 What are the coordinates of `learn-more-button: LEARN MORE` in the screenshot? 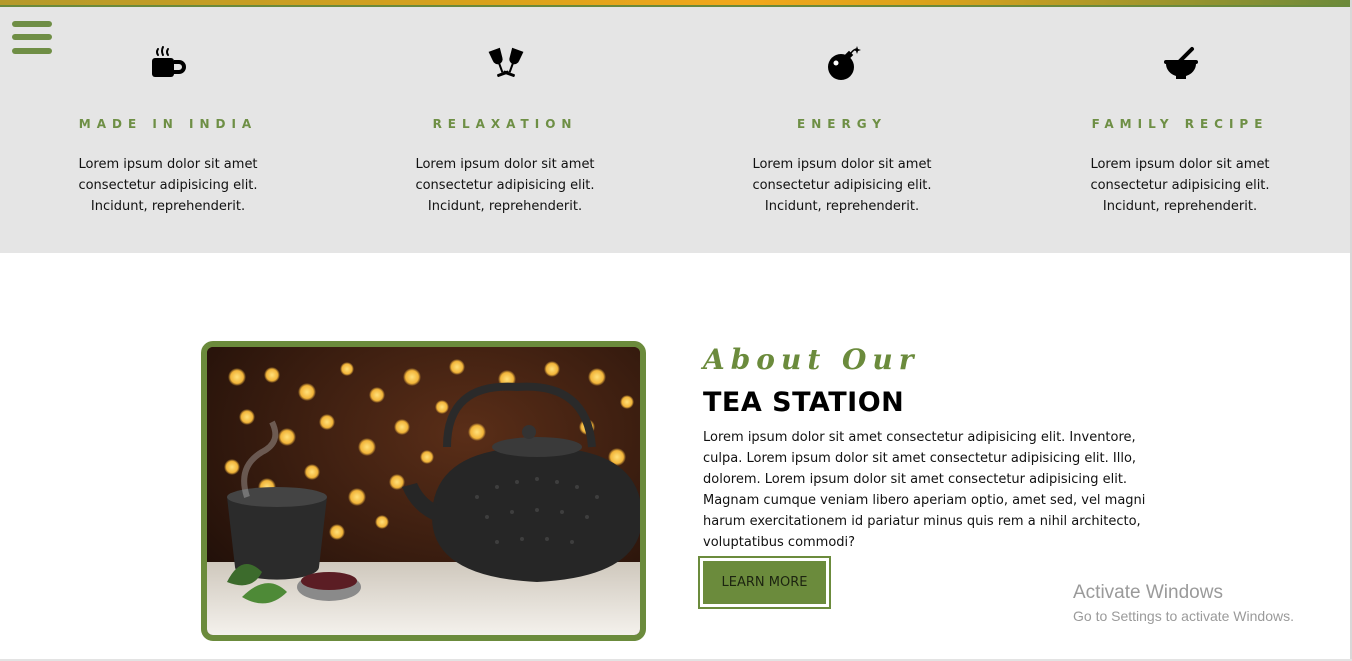 It's located at (764, 582).